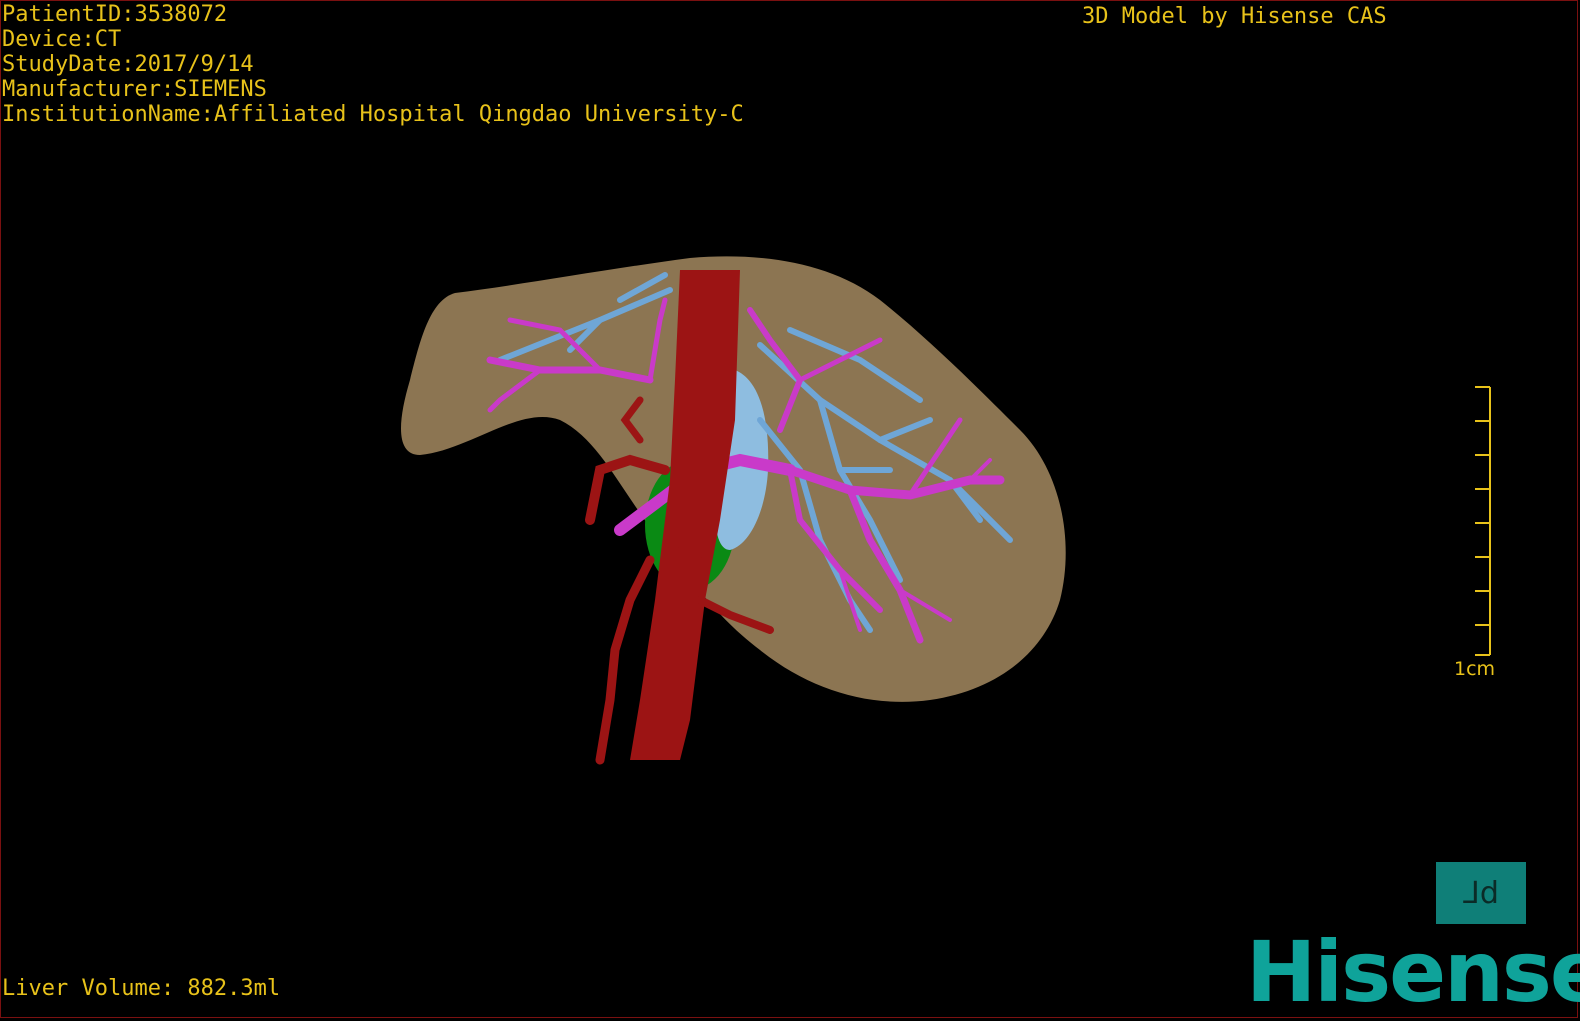  Describe the element at coordinates (115, 14) in the screenshot. I see `patient-id-label: PatientID:3538072` at that location.